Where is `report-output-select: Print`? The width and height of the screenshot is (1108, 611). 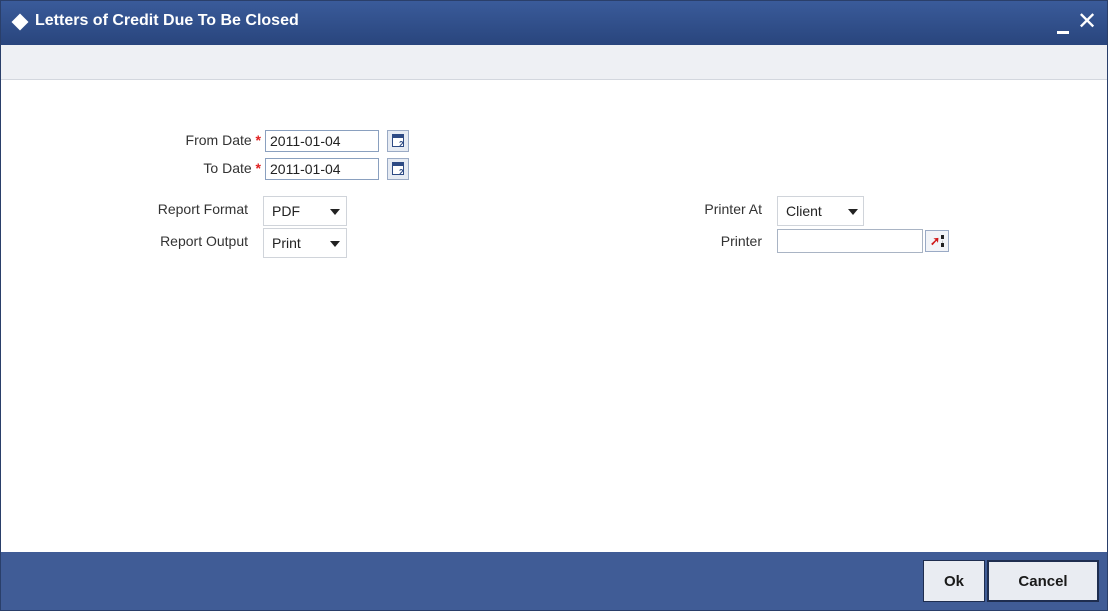
report-output-select: Print is located at coordinates (305, 243).